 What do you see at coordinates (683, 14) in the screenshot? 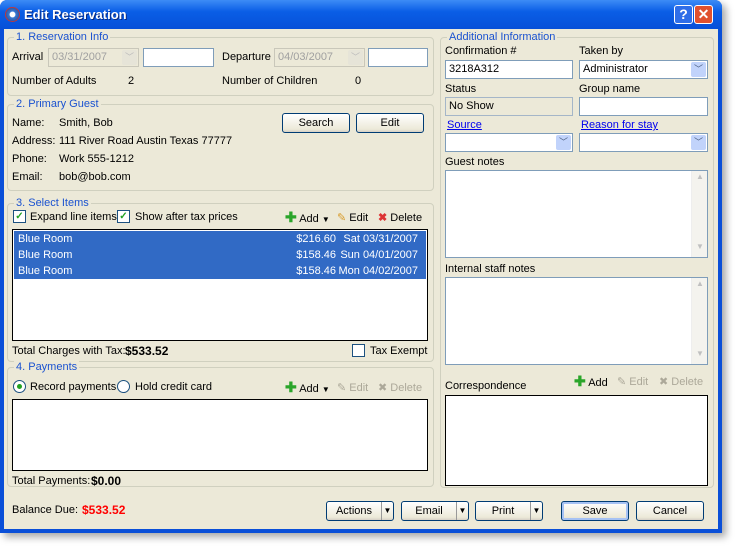
I see `help-button: ?` at bounding box center [683, 14].